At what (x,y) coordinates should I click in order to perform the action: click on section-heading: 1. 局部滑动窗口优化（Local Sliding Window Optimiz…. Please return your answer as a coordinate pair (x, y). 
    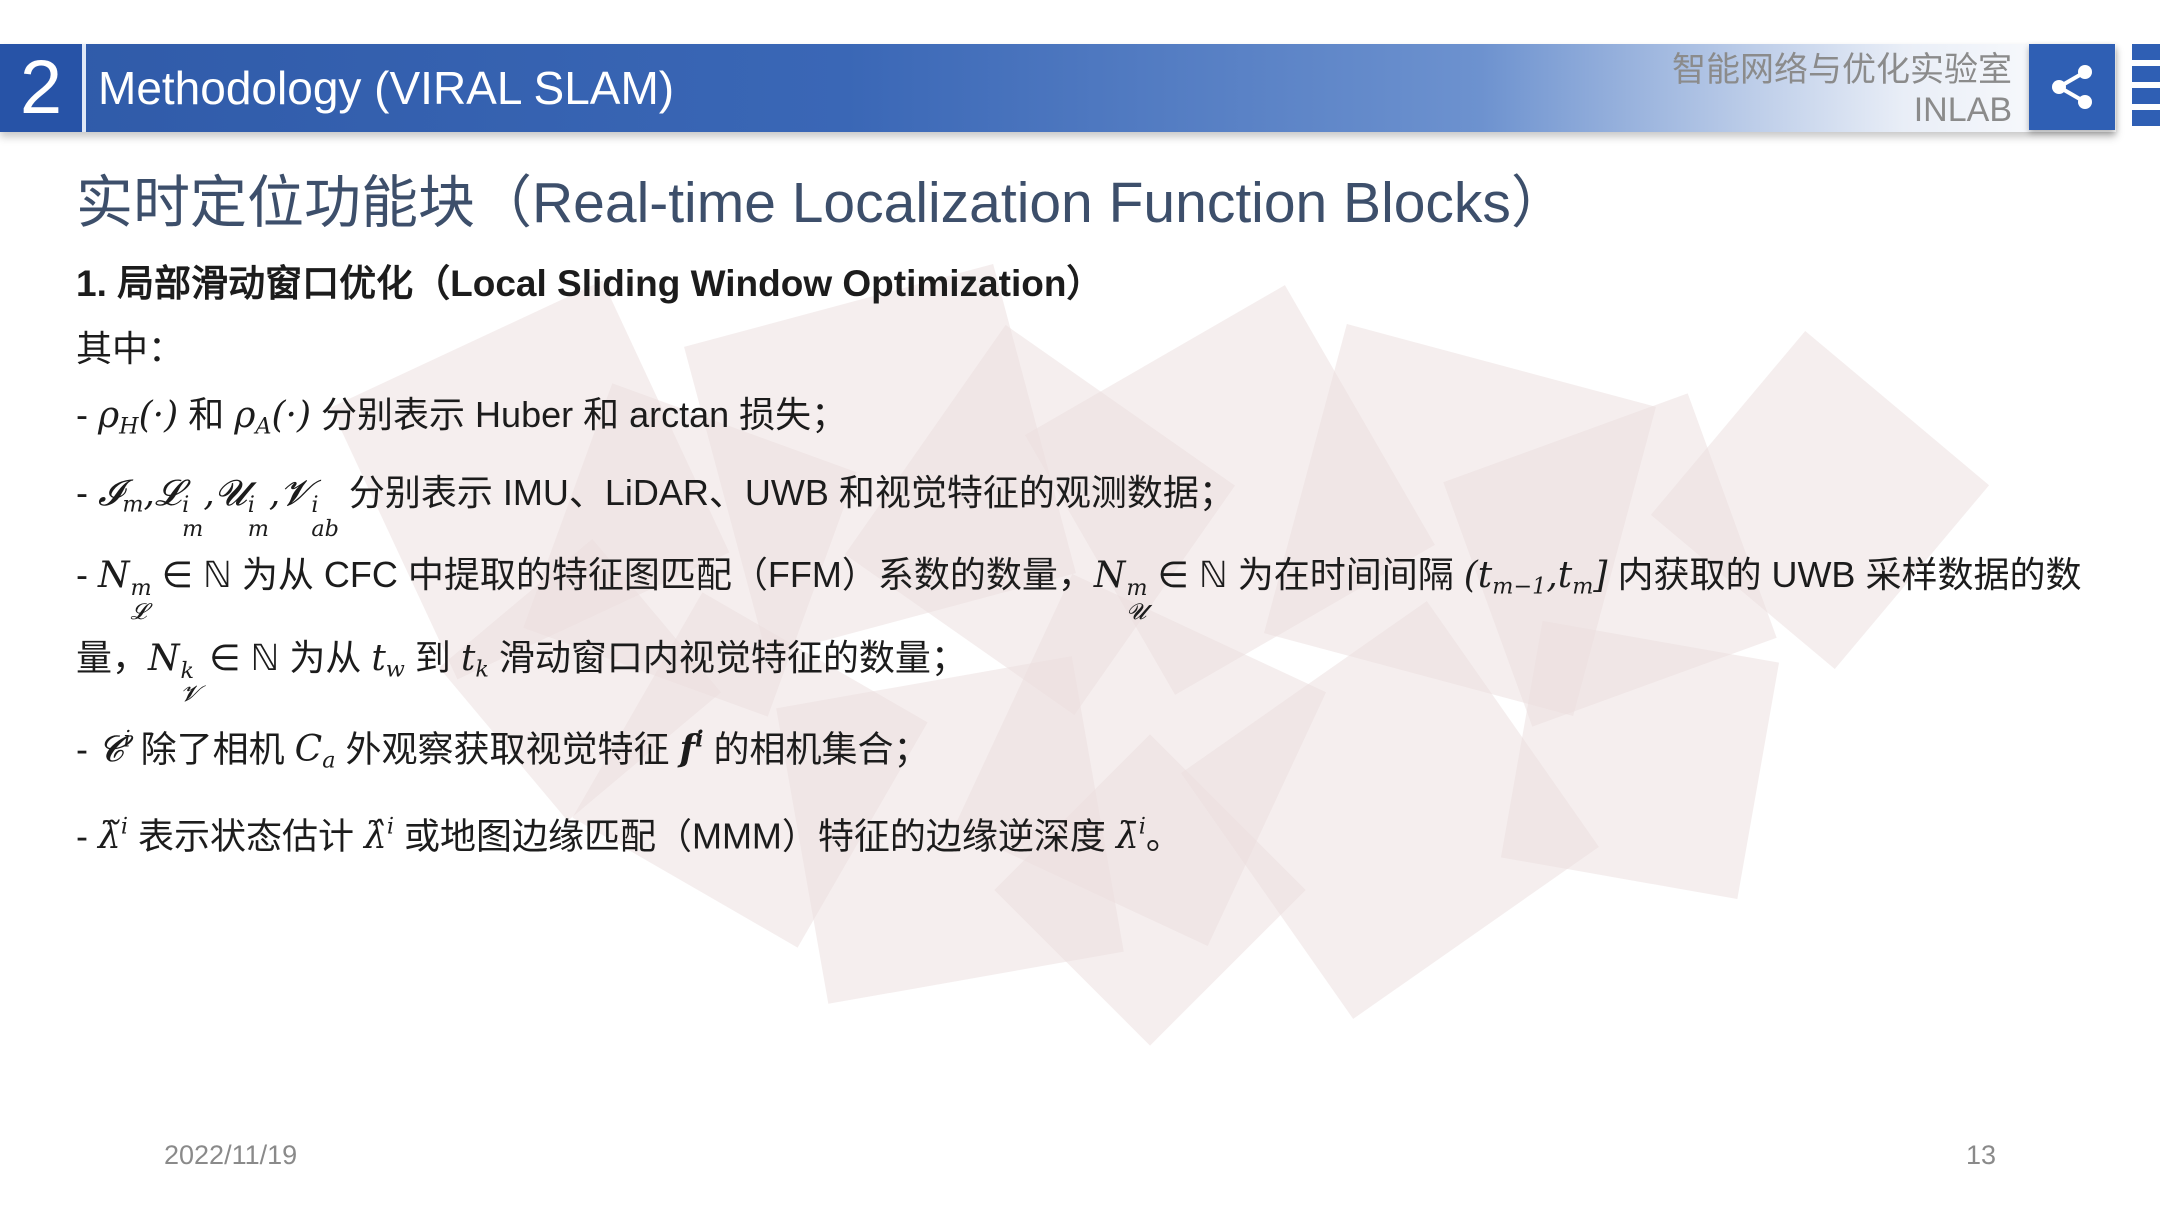
    Looking at the image, I should click on (590, 283).